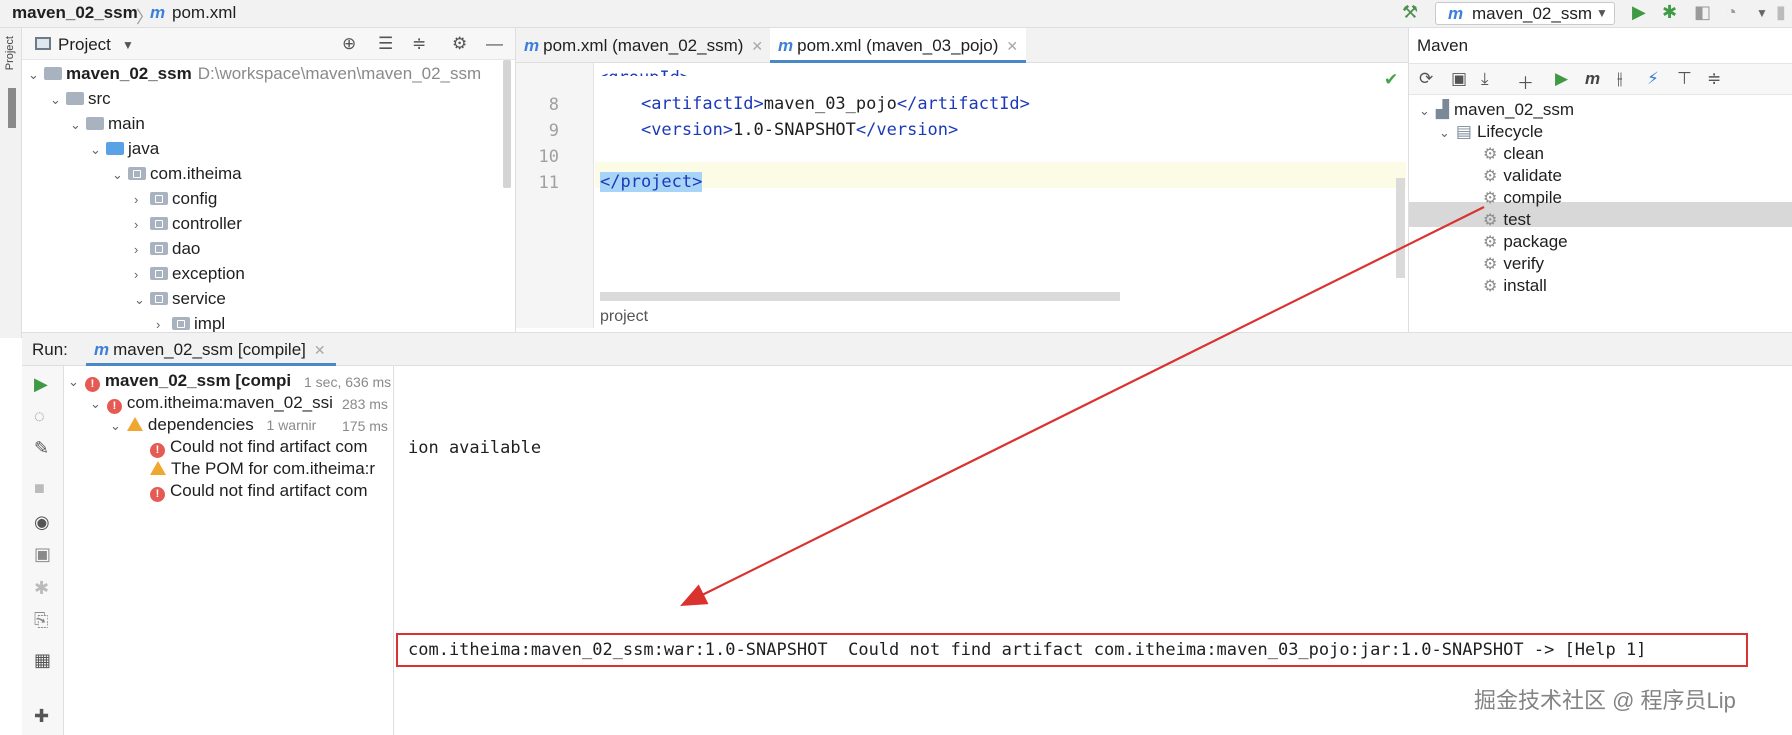  I want to click on no-problems-check-icon: ✔, so click(1391, 80).